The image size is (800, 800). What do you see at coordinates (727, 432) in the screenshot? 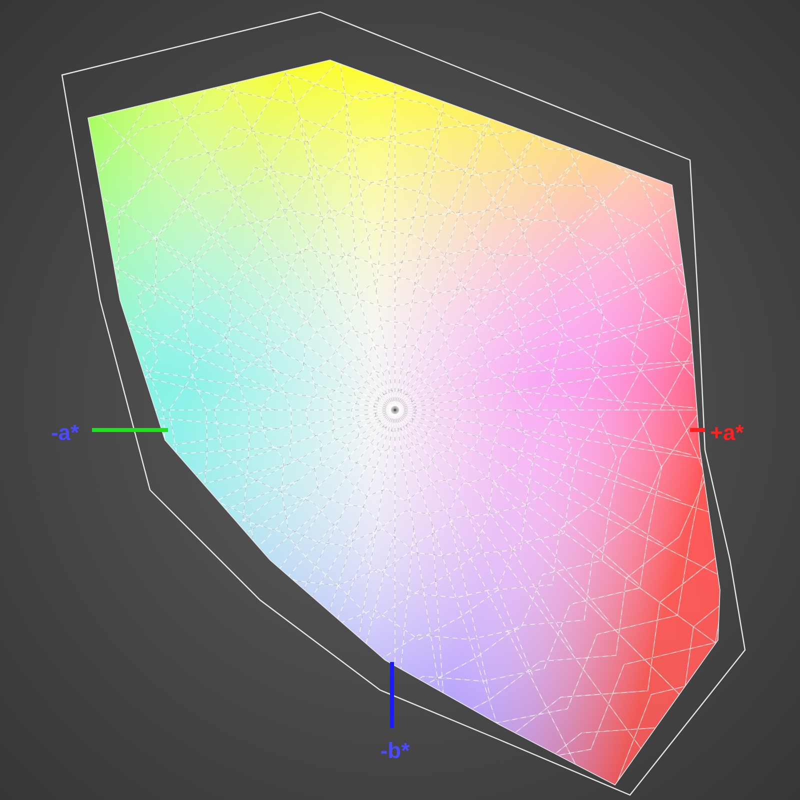
I see `axis-label: +a*` at bounding box center [727, 432].